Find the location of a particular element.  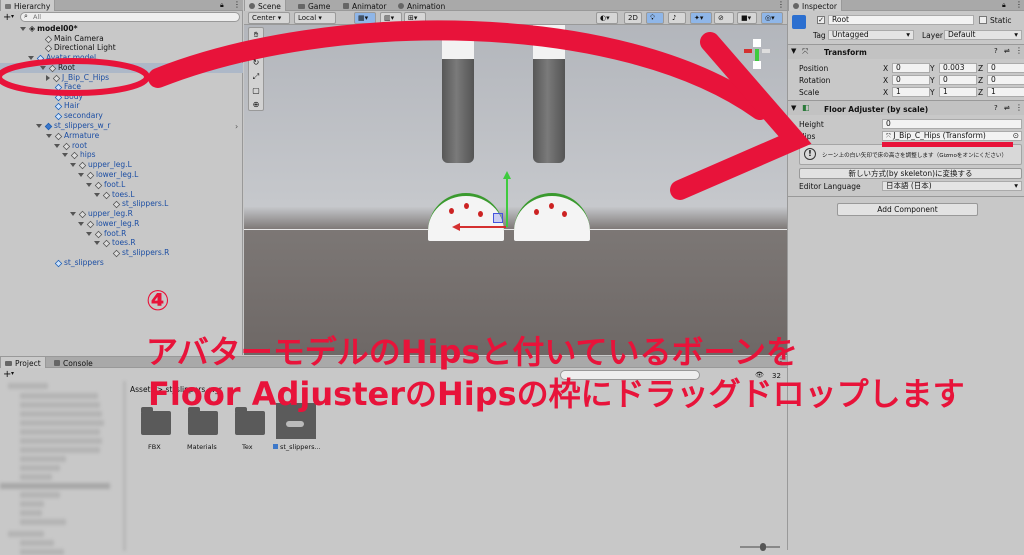

preset-icon: ⇌ is located at coordinates (1007, 108).